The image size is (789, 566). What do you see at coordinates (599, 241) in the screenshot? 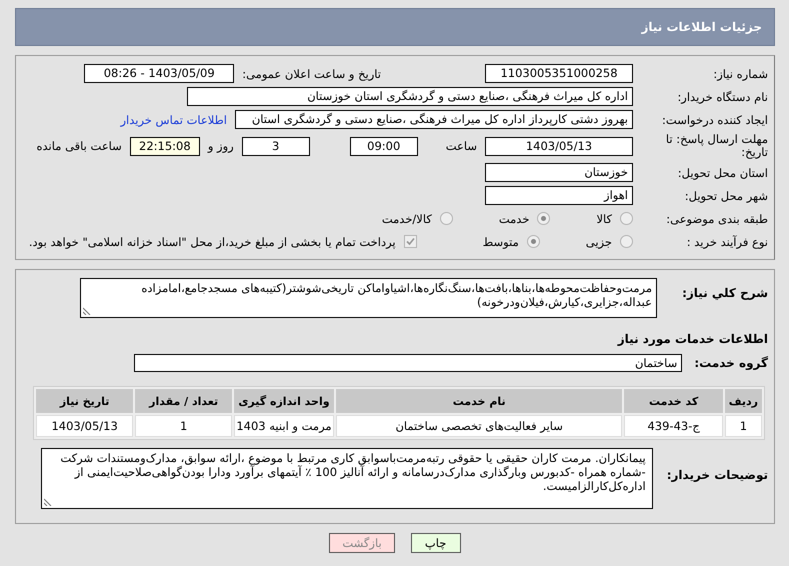
I see `radio-label: جزیی` at bounding box center [599, 241].